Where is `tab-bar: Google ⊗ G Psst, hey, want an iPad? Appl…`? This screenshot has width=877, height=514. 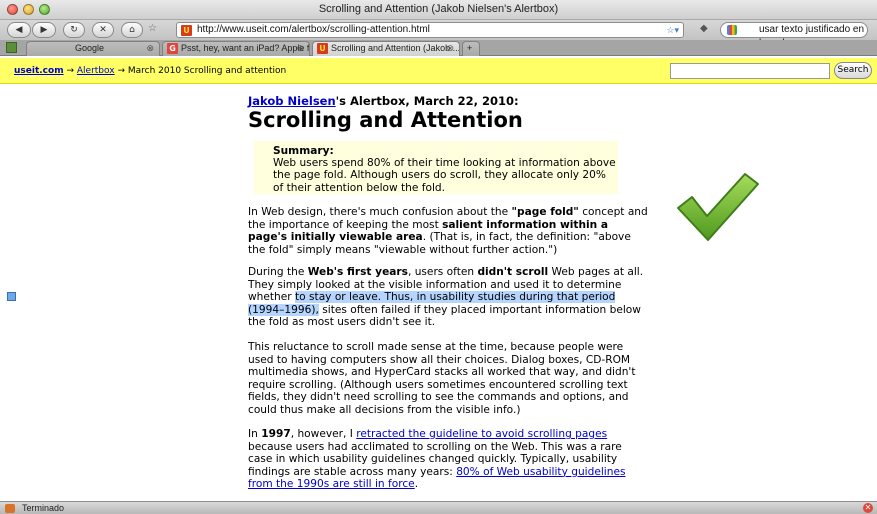 tab-bar: Google ⊗ G Psst, hey, want an iPad? Appl… is located at coordinates (438, 48).